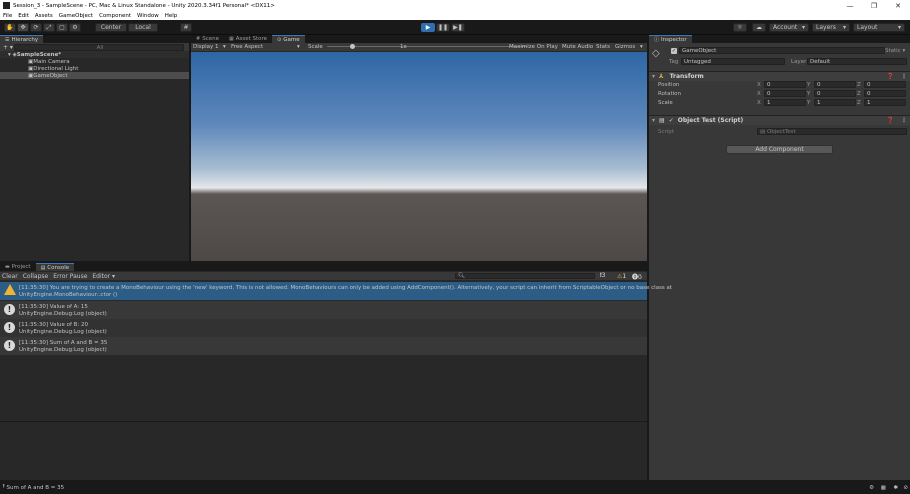  Describe the element at coordinates (288, 39) in the screenshot. I see `tab-game: ⊙ Game` at that location.